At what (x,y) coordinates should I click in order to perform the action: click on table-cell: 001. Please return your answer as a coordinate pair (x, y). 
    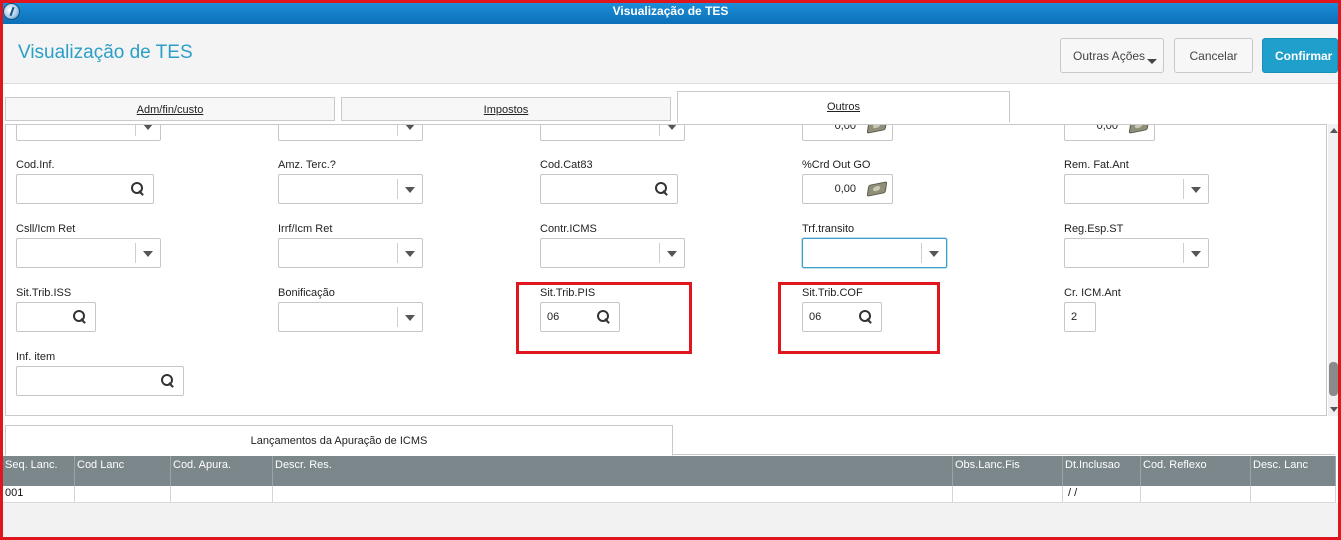
    Looking at the image, I should click on (39, 494).